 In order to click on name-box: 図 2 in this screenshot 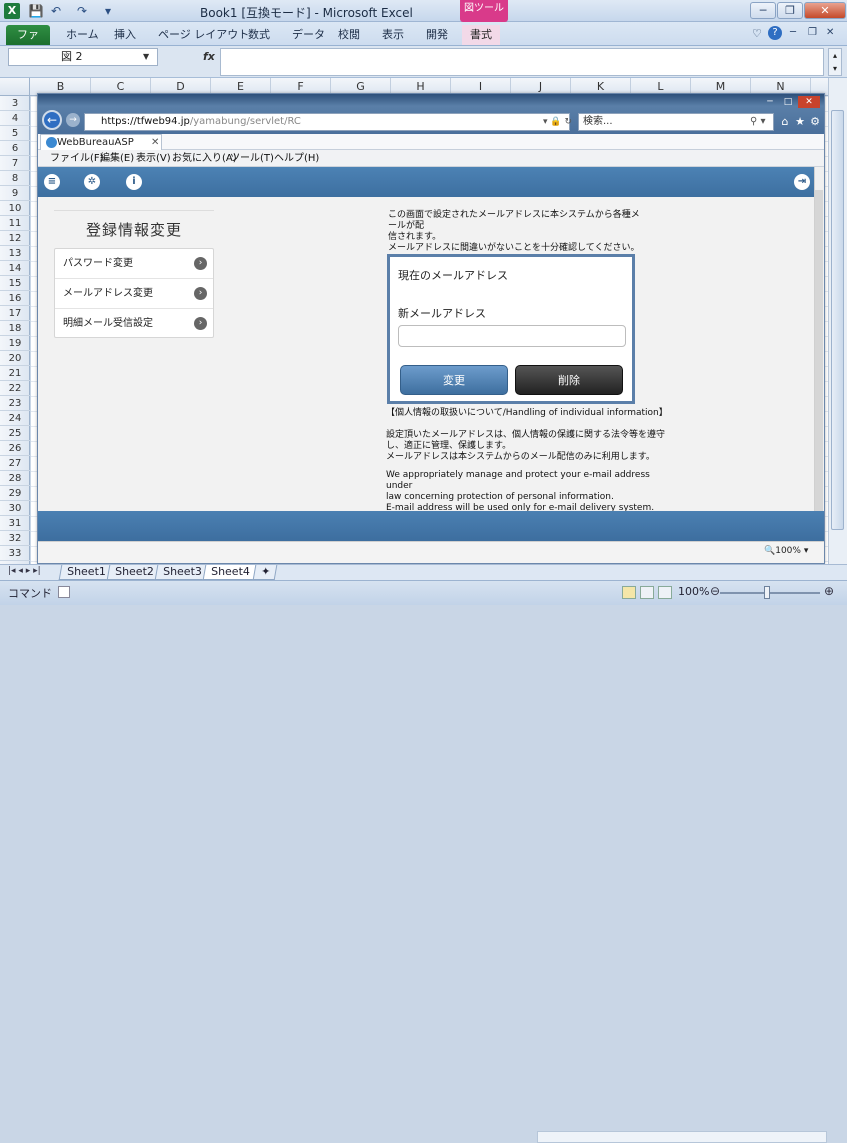, I will do `click(83, 57)`.